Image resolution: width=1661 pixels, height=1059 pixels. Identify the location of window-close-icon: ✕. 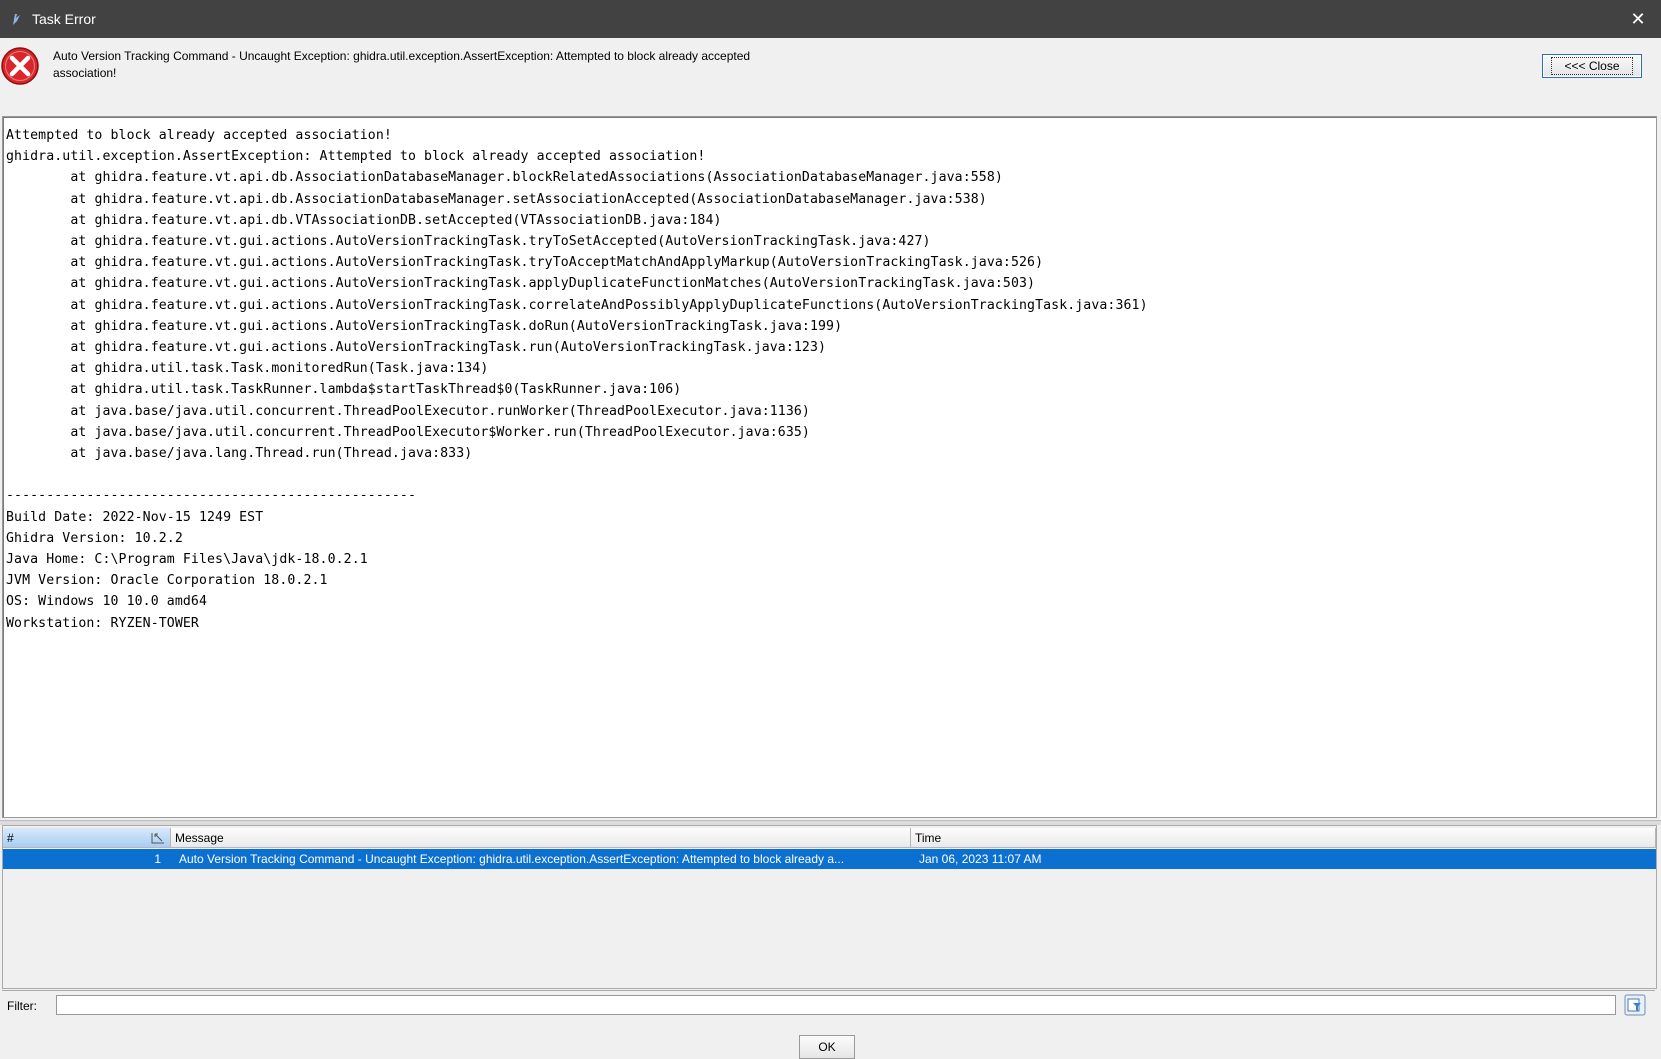
(1638, 19).